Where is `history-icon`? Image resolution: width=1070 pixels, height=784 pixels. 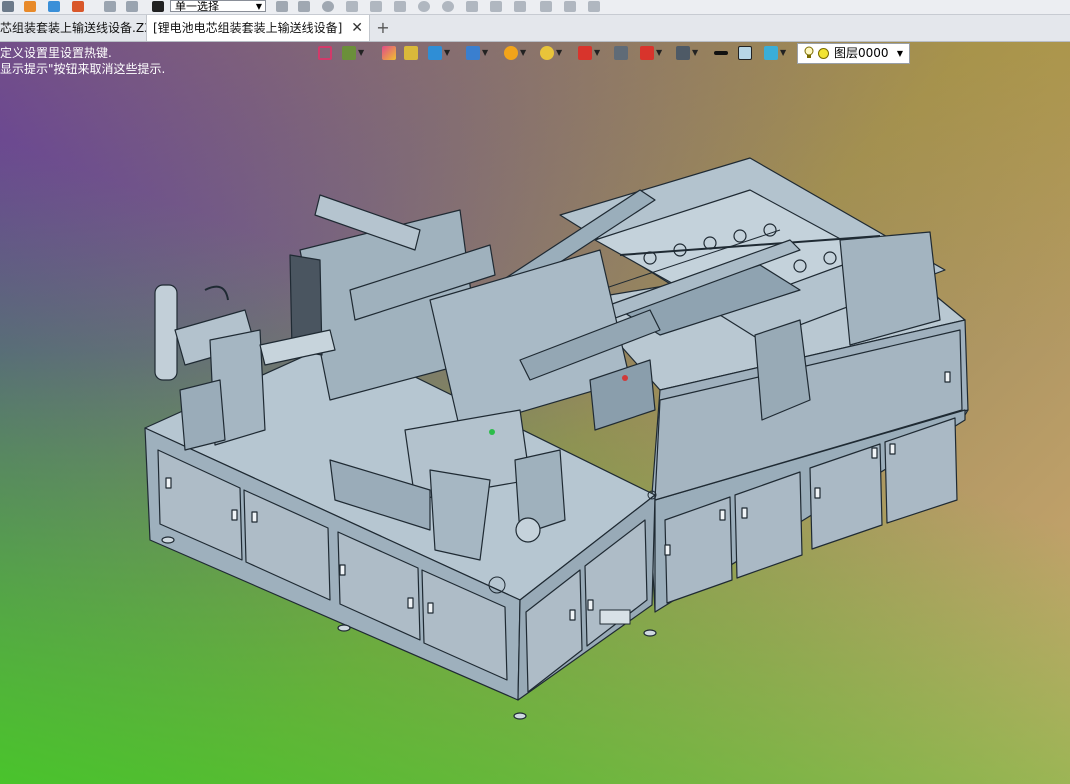
history-icon is located at coordinates (110, 6).